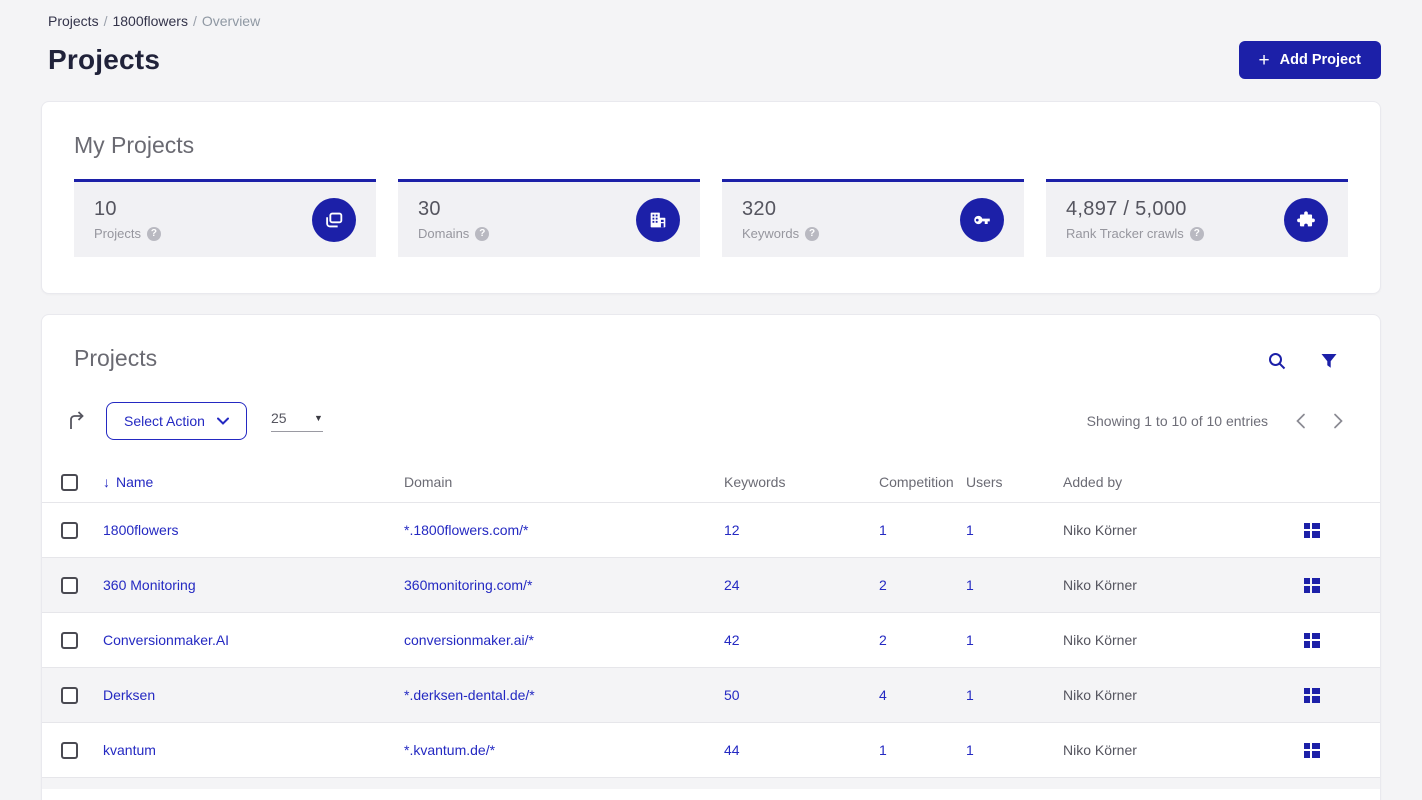 The height and width of the screenshot is (800, 1422). What do you see at coordinates (296, 421) in the screenshot?
I see `page-size-select: 25 ▼` at bounding box center [296, 421].